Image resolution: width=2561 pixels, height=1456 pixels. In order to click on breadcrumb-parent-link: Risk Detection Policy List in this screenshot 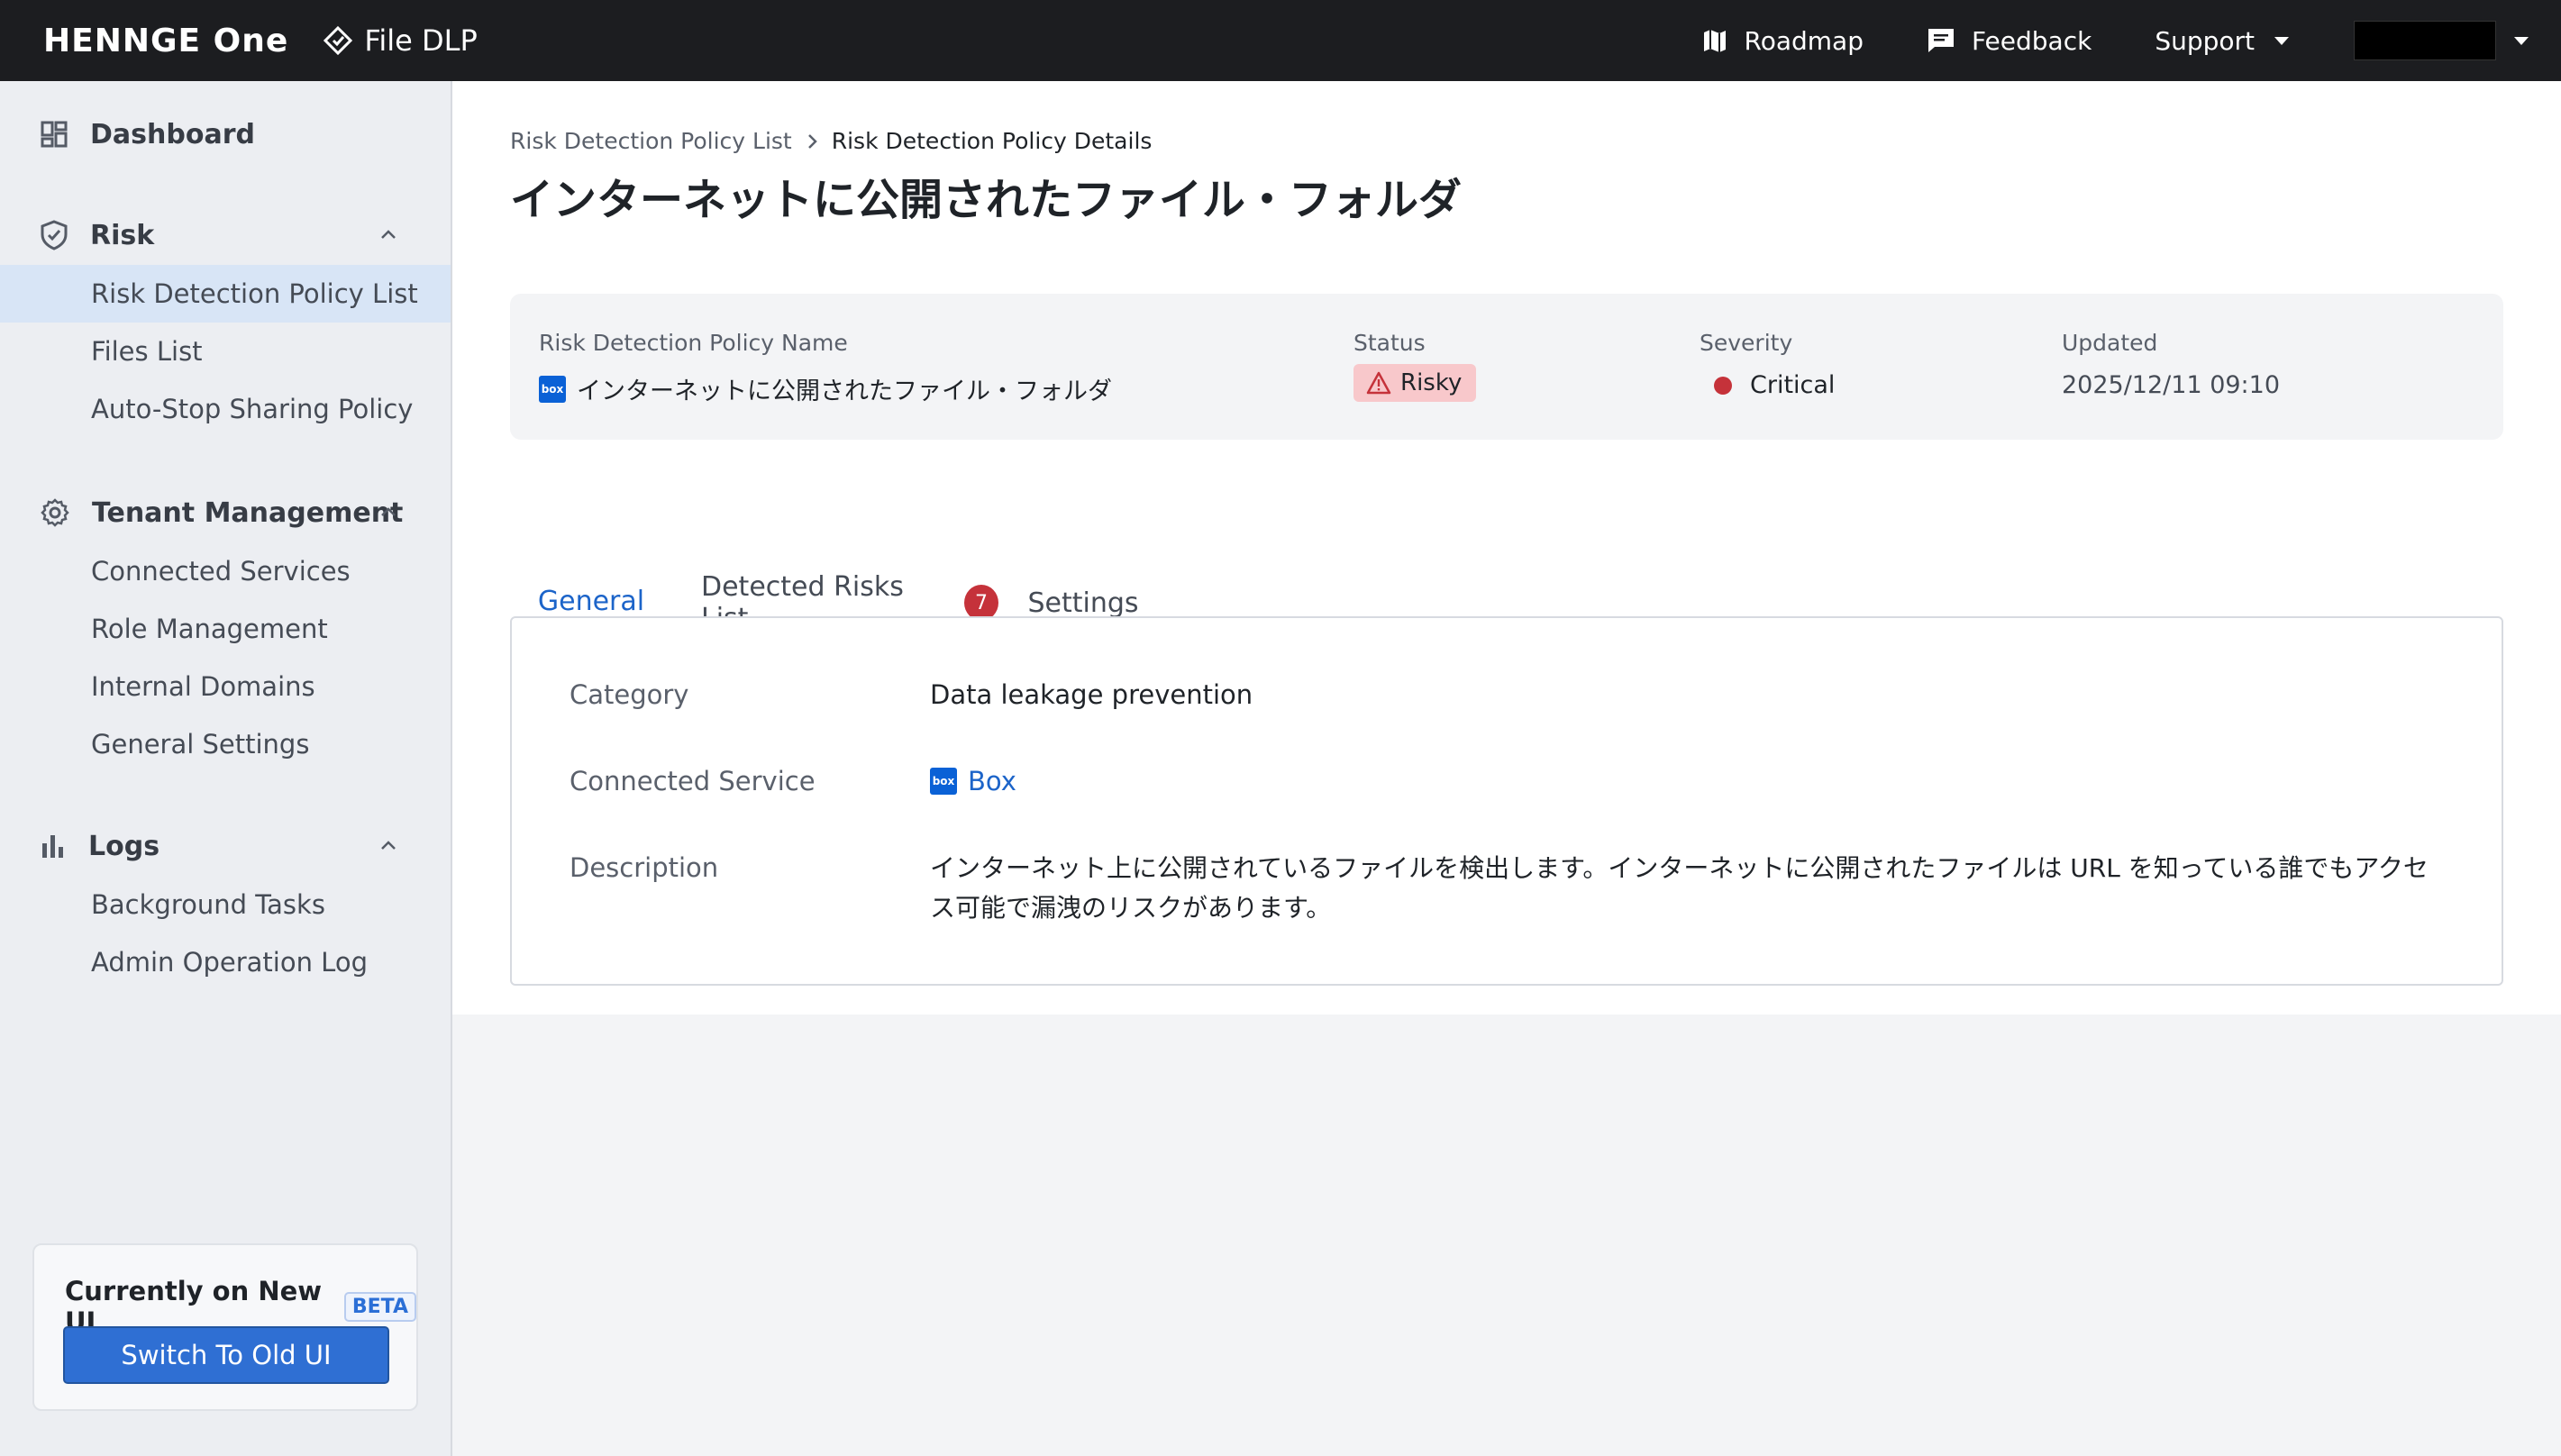, I will do `click(651, 141)`.